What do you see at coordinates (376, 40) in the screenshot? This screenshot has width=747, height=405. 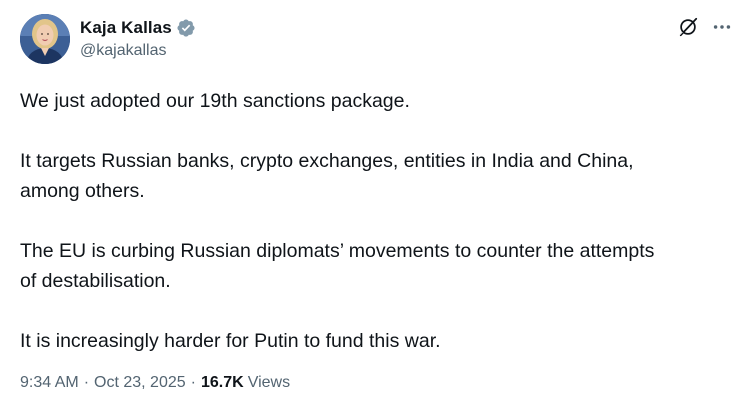 I see `tweet-header: Kaja Kallas @kajakallas` at bounding box center [376, 40].